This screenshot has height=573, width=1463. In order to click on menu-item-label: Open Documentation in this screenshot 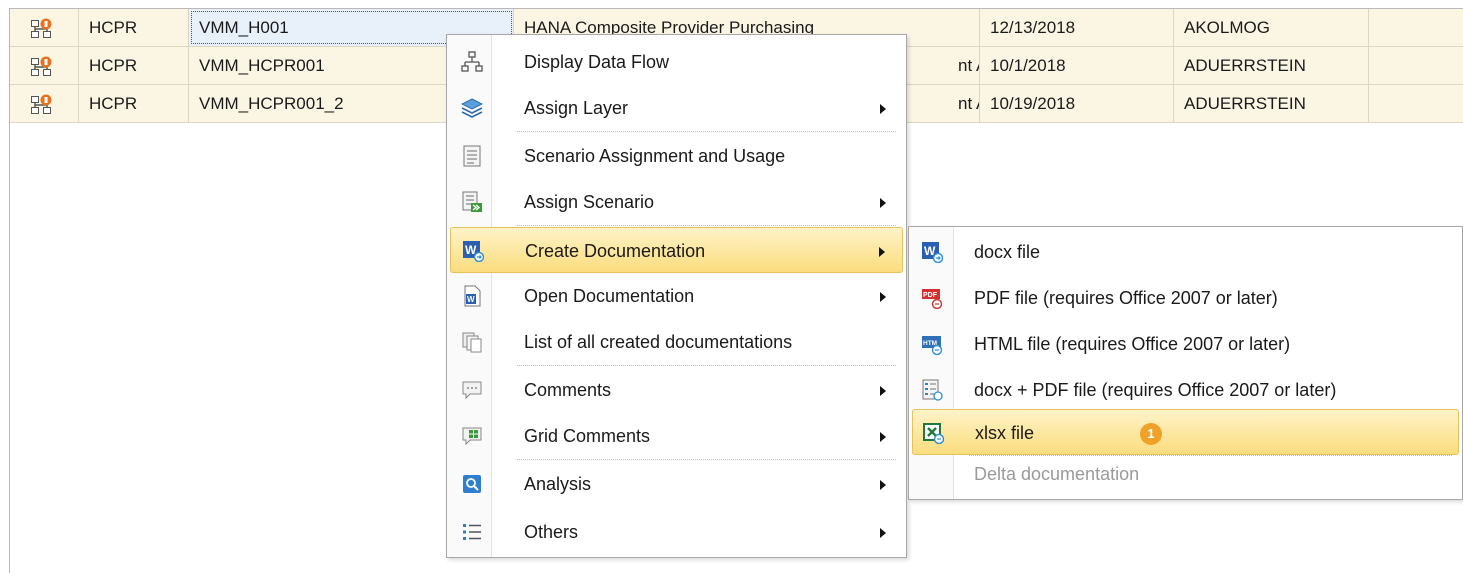, I will do `click(609, 296)`.